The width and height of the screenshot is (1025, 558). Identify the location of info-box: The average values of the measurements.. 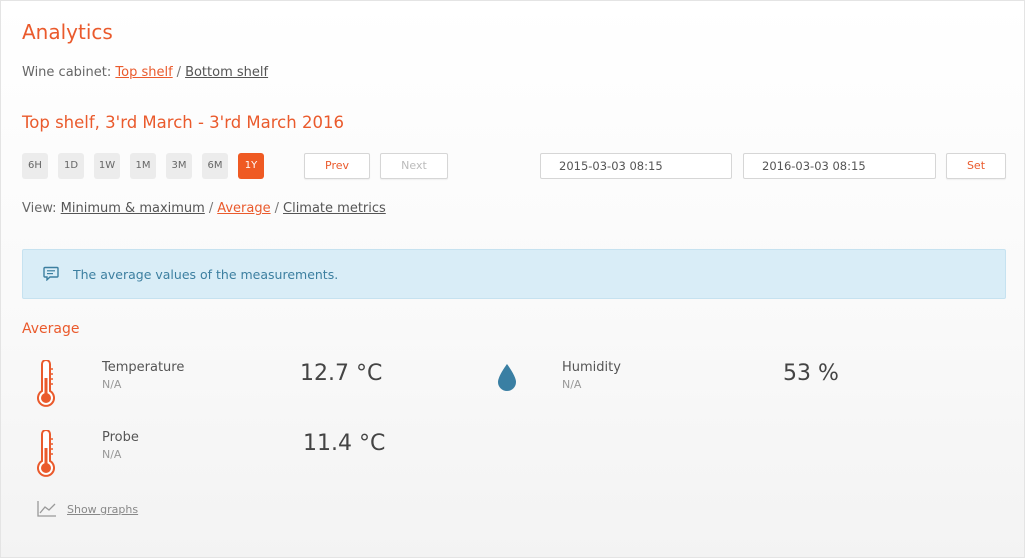
(514, 274).